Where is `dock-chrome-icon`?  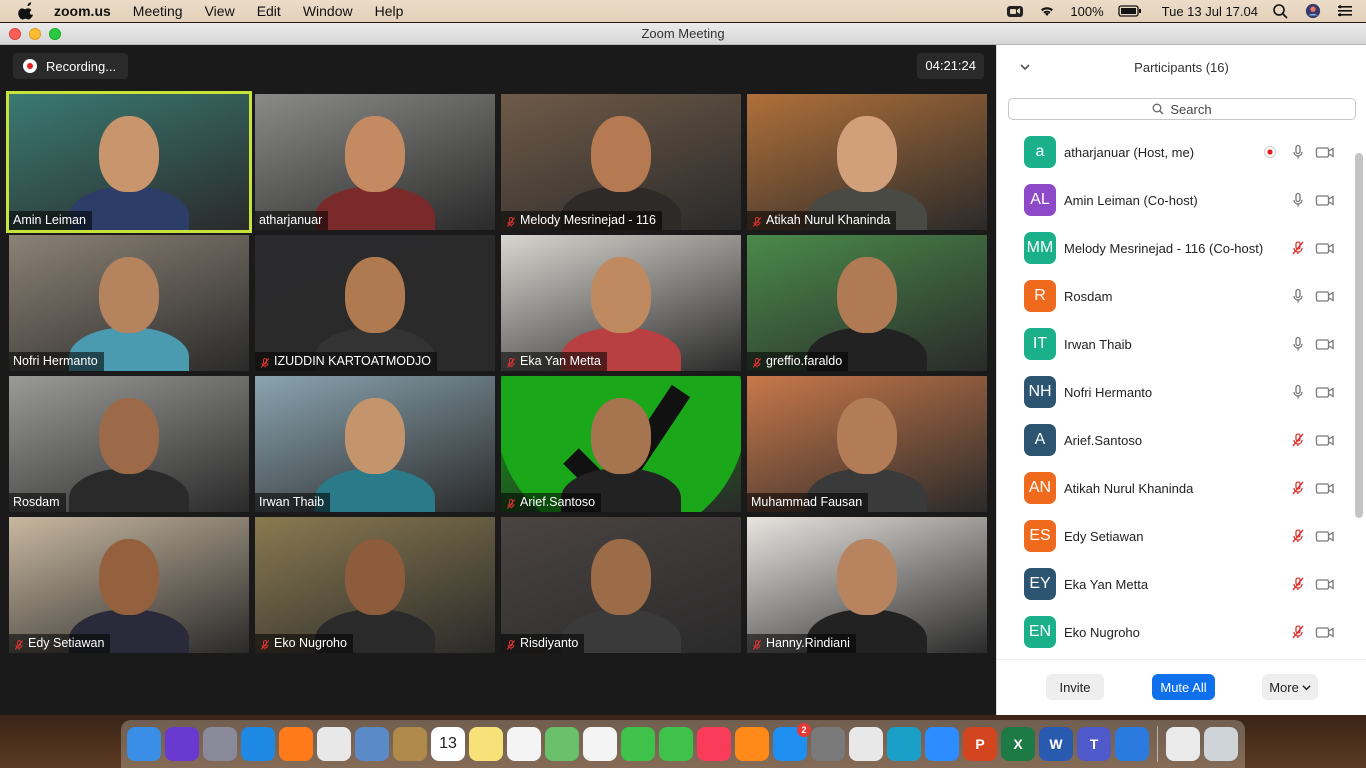 dock-chrome-icon is located at coordinates (334, 744).